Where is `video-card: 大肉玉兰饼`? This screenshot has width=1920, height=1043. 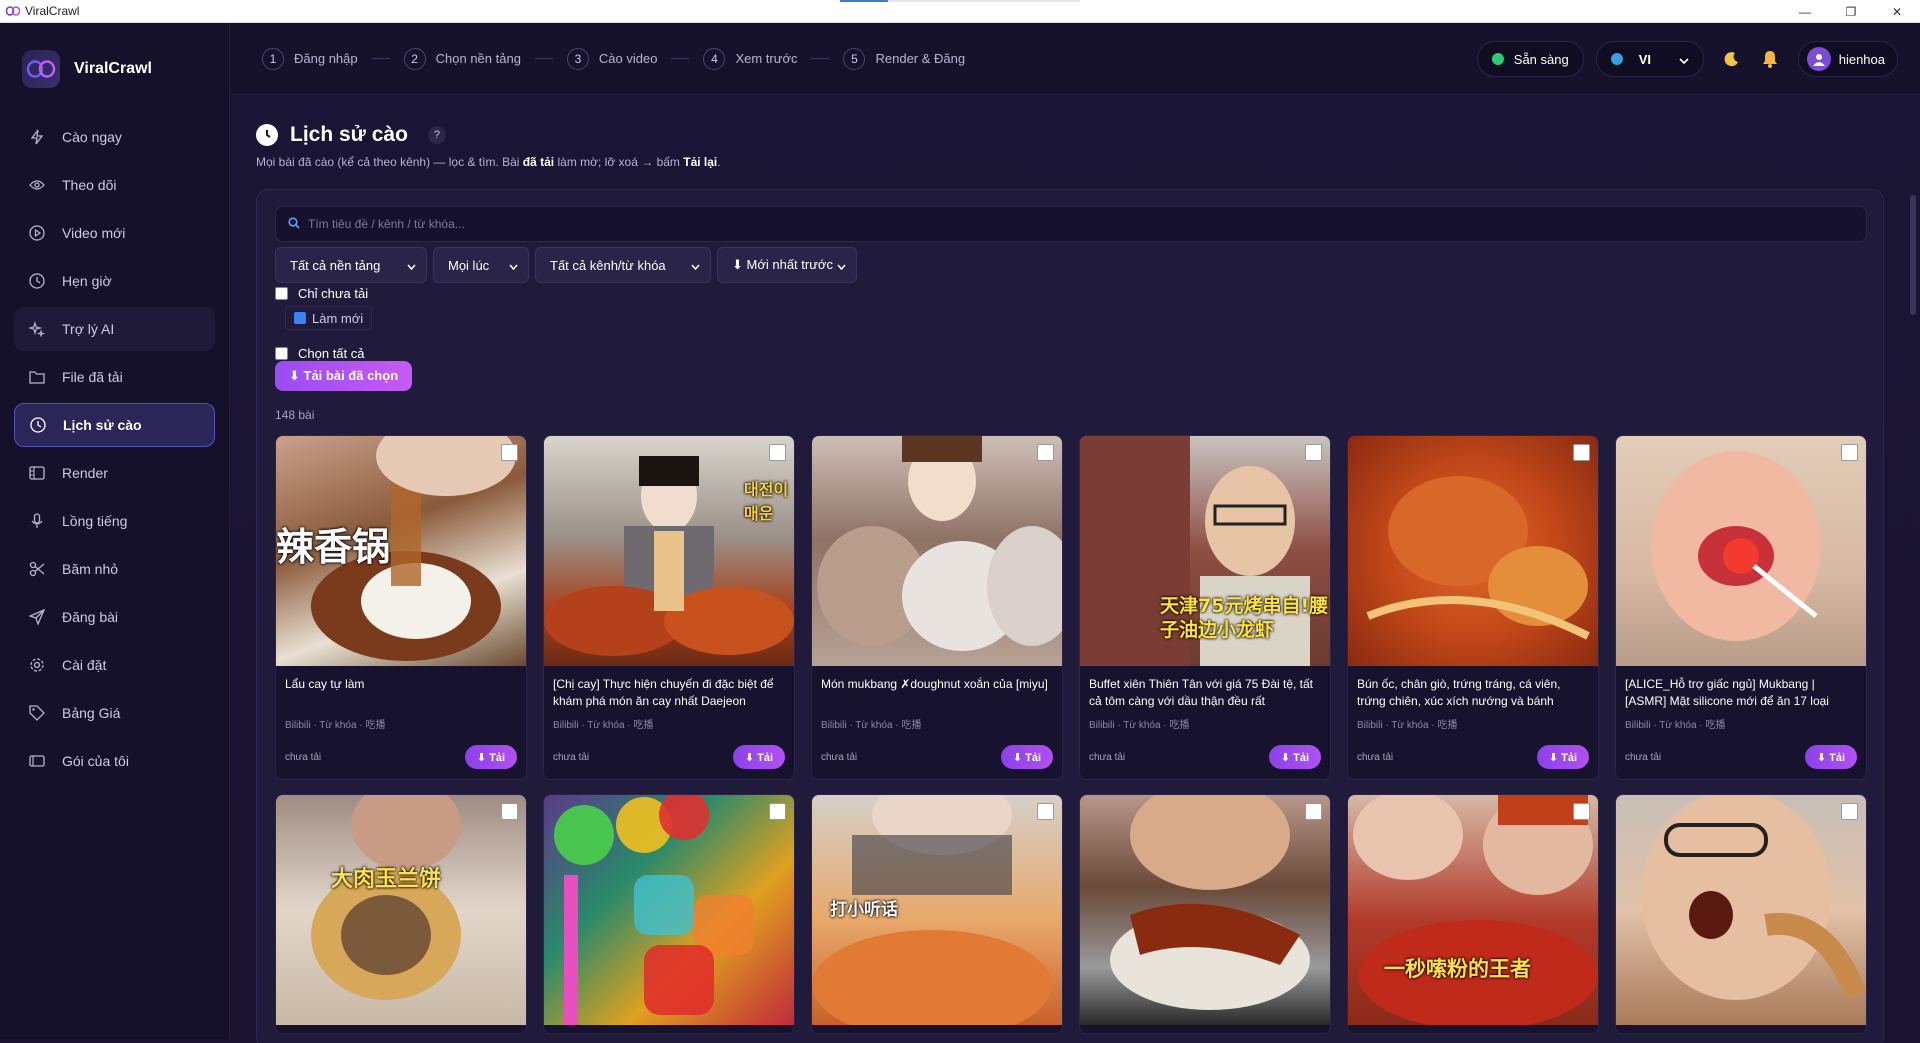
video-card: 大肉玉兰饼 is located at coordinates (401, 914).